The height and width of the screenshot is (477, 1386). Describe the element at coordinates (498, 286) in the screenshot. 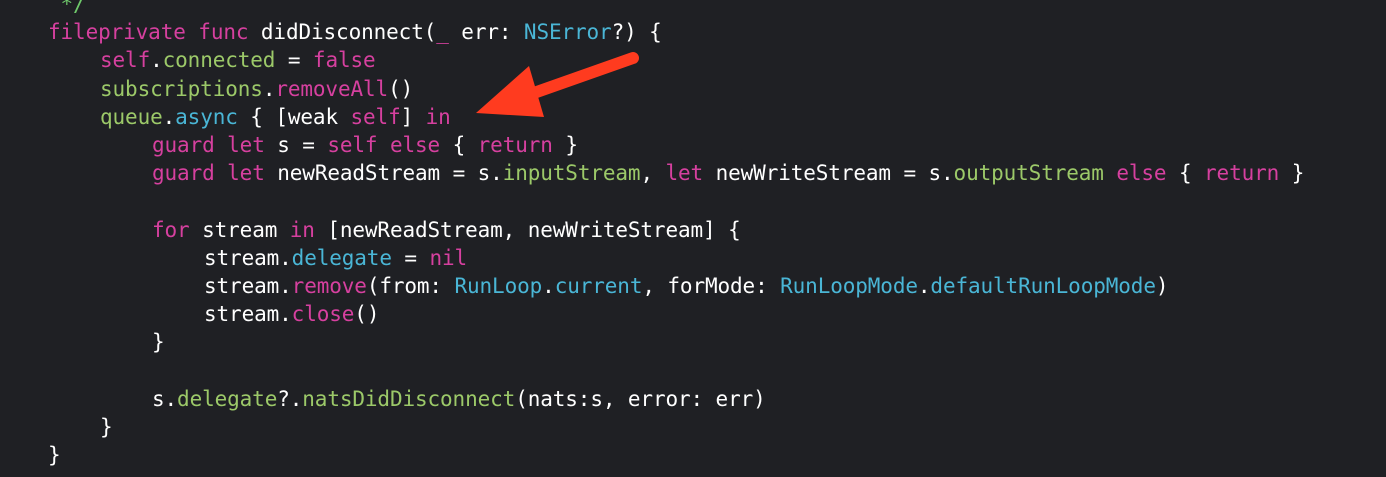

I see `code-token: RunLoop` at that location.